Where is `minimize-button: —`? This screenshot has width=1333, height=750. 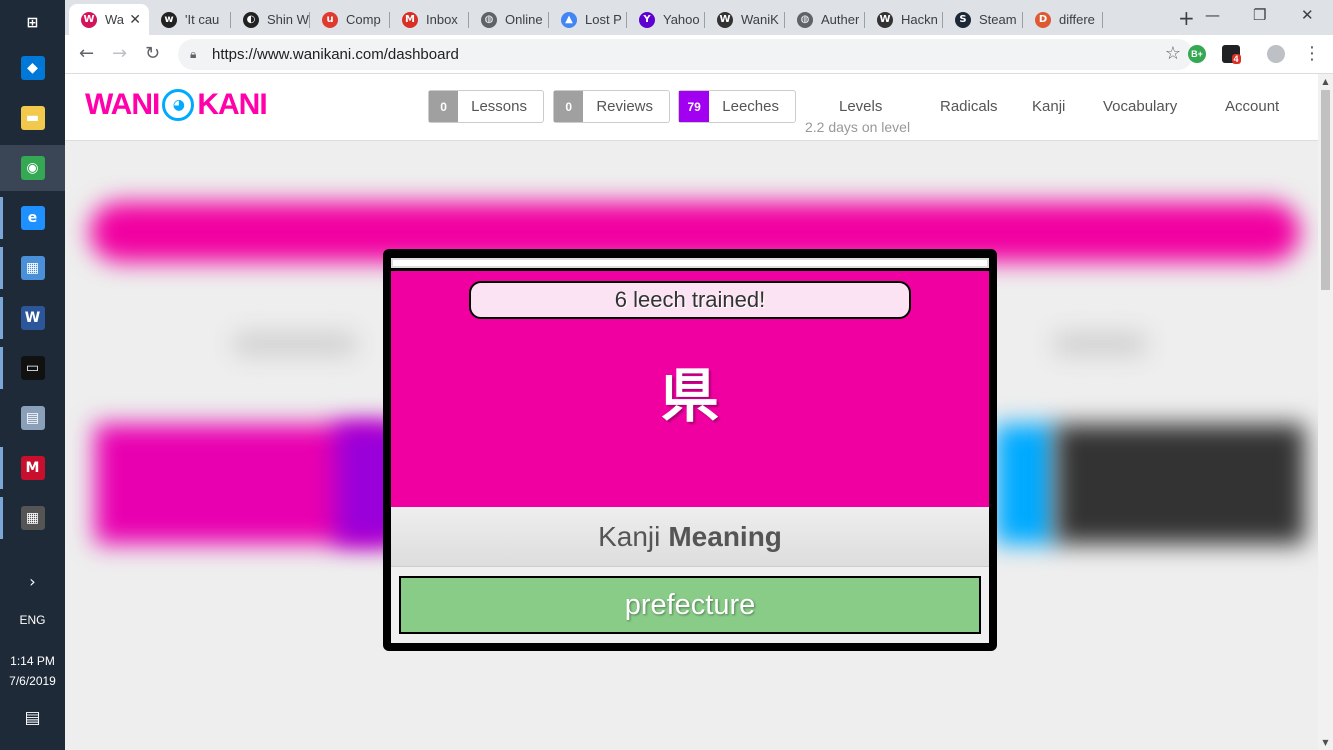
minimize-button: — is located at coordinates (1212, 15).